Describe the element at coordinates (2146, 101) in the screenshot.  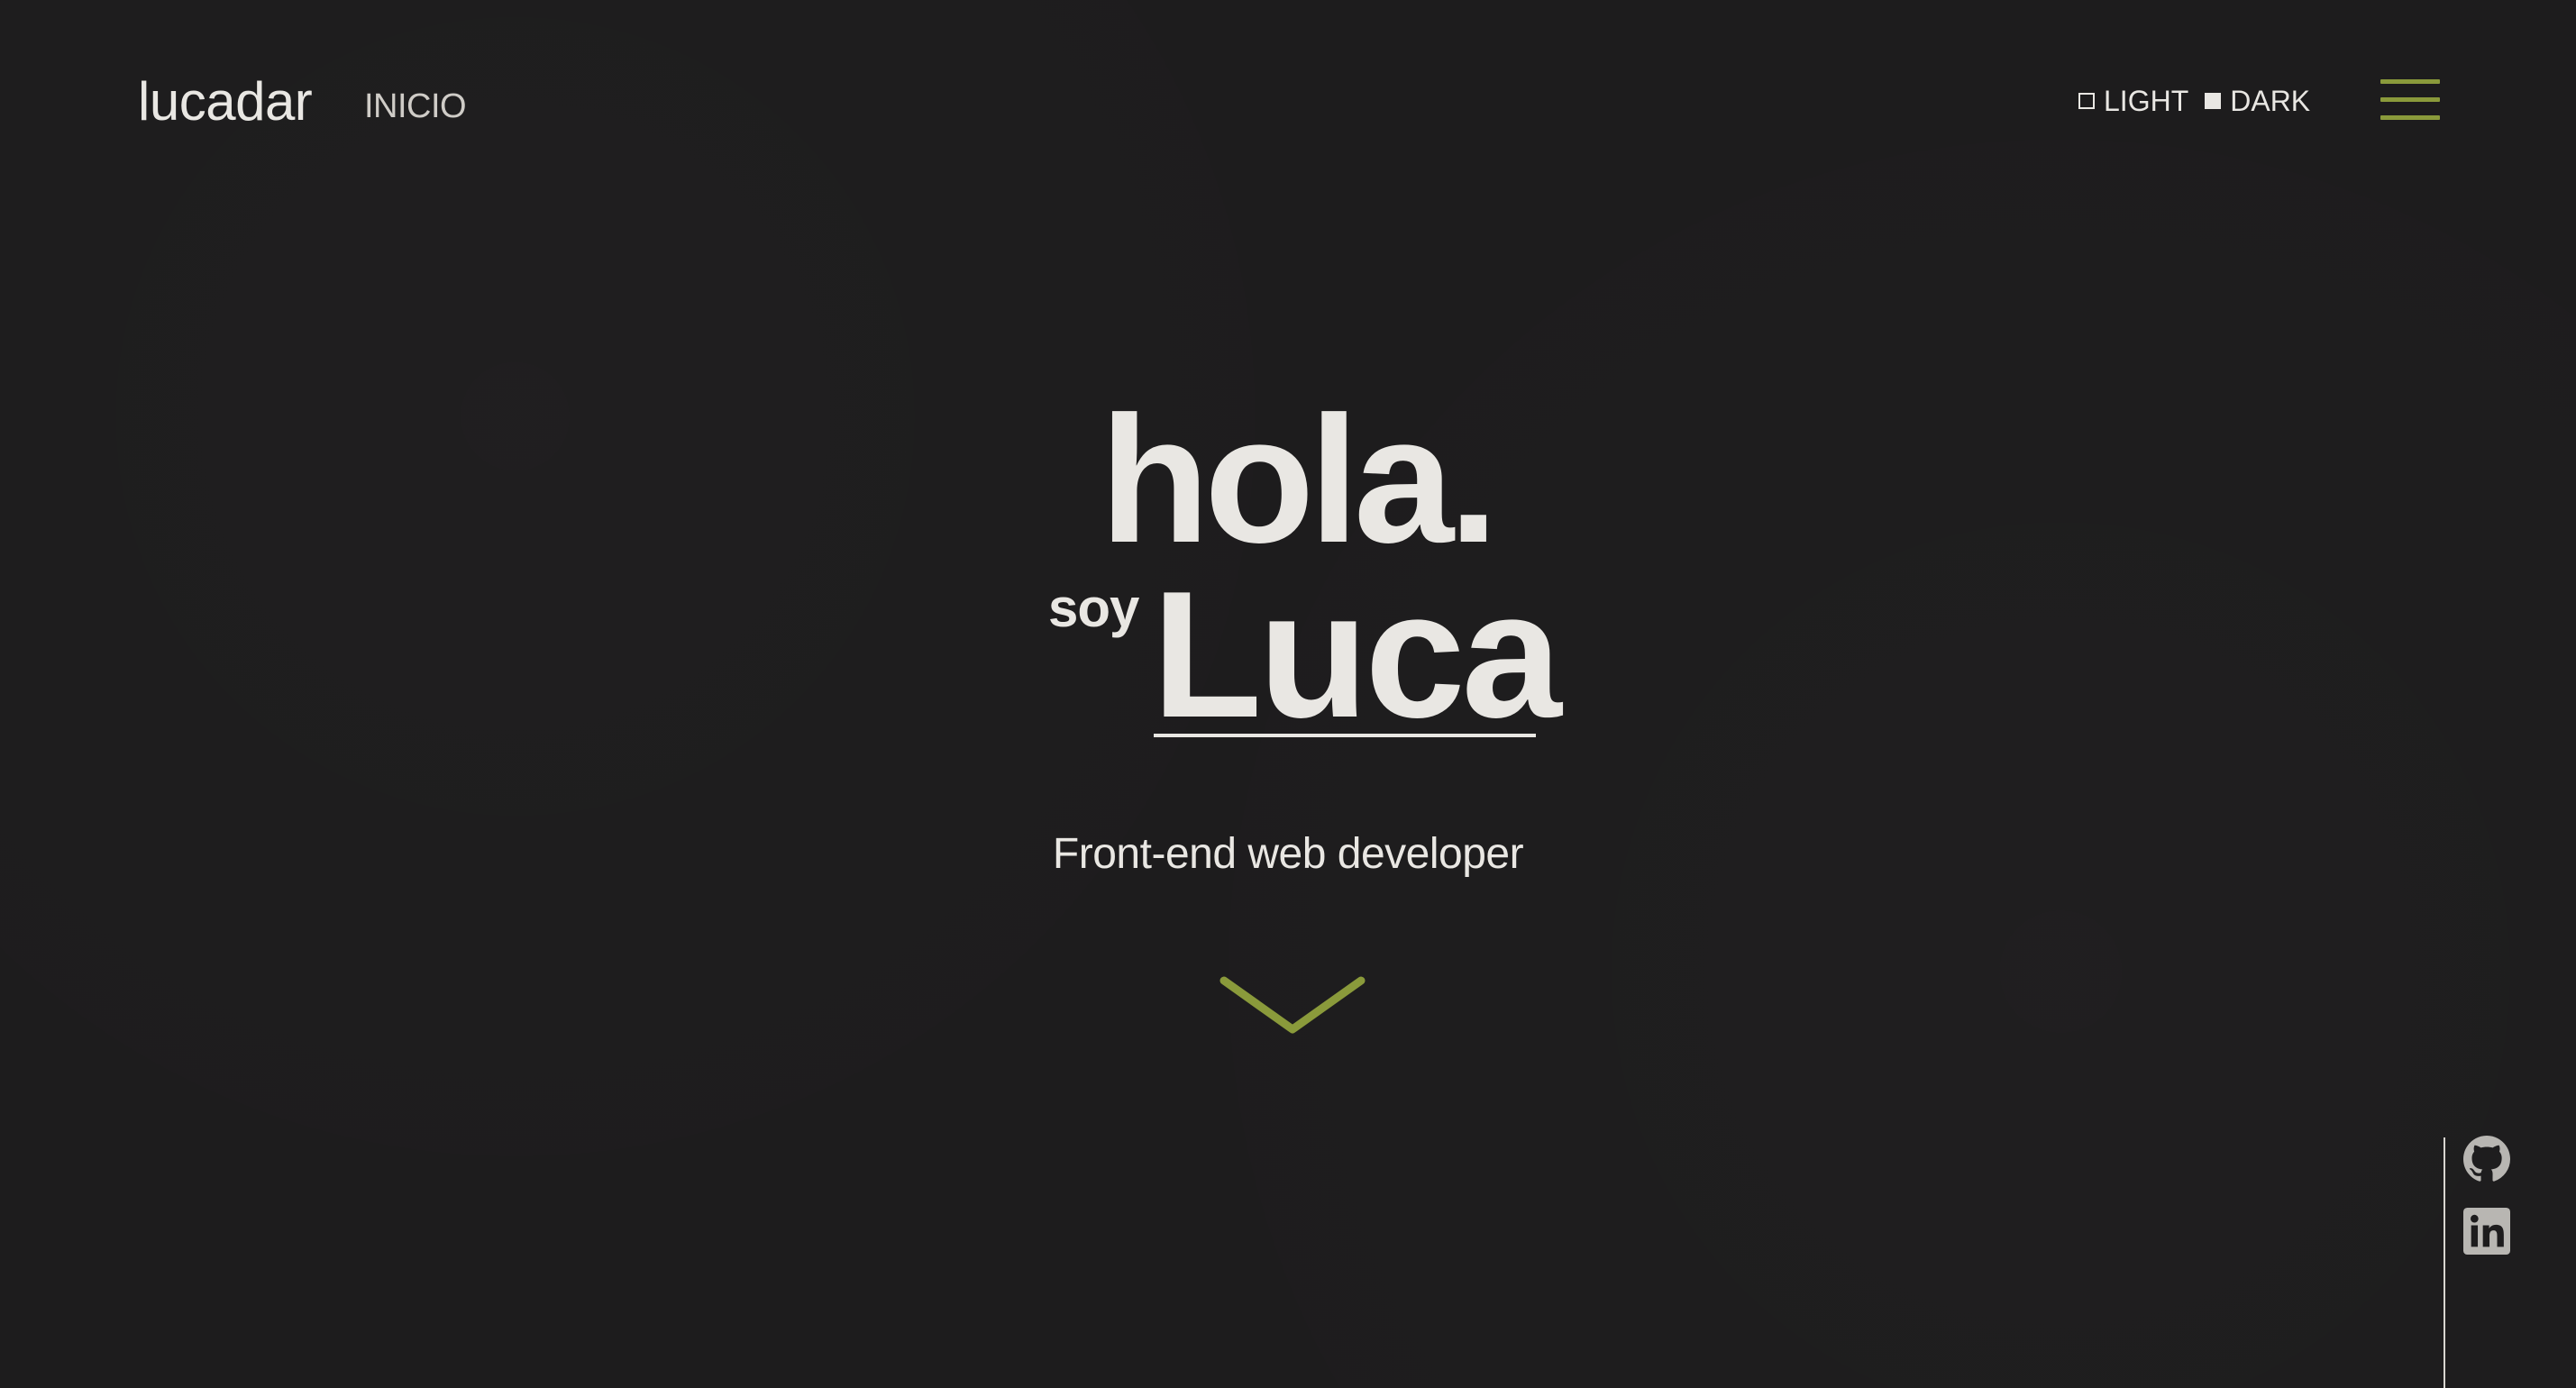
I see `theme-label-light: LIGHT` at that location.